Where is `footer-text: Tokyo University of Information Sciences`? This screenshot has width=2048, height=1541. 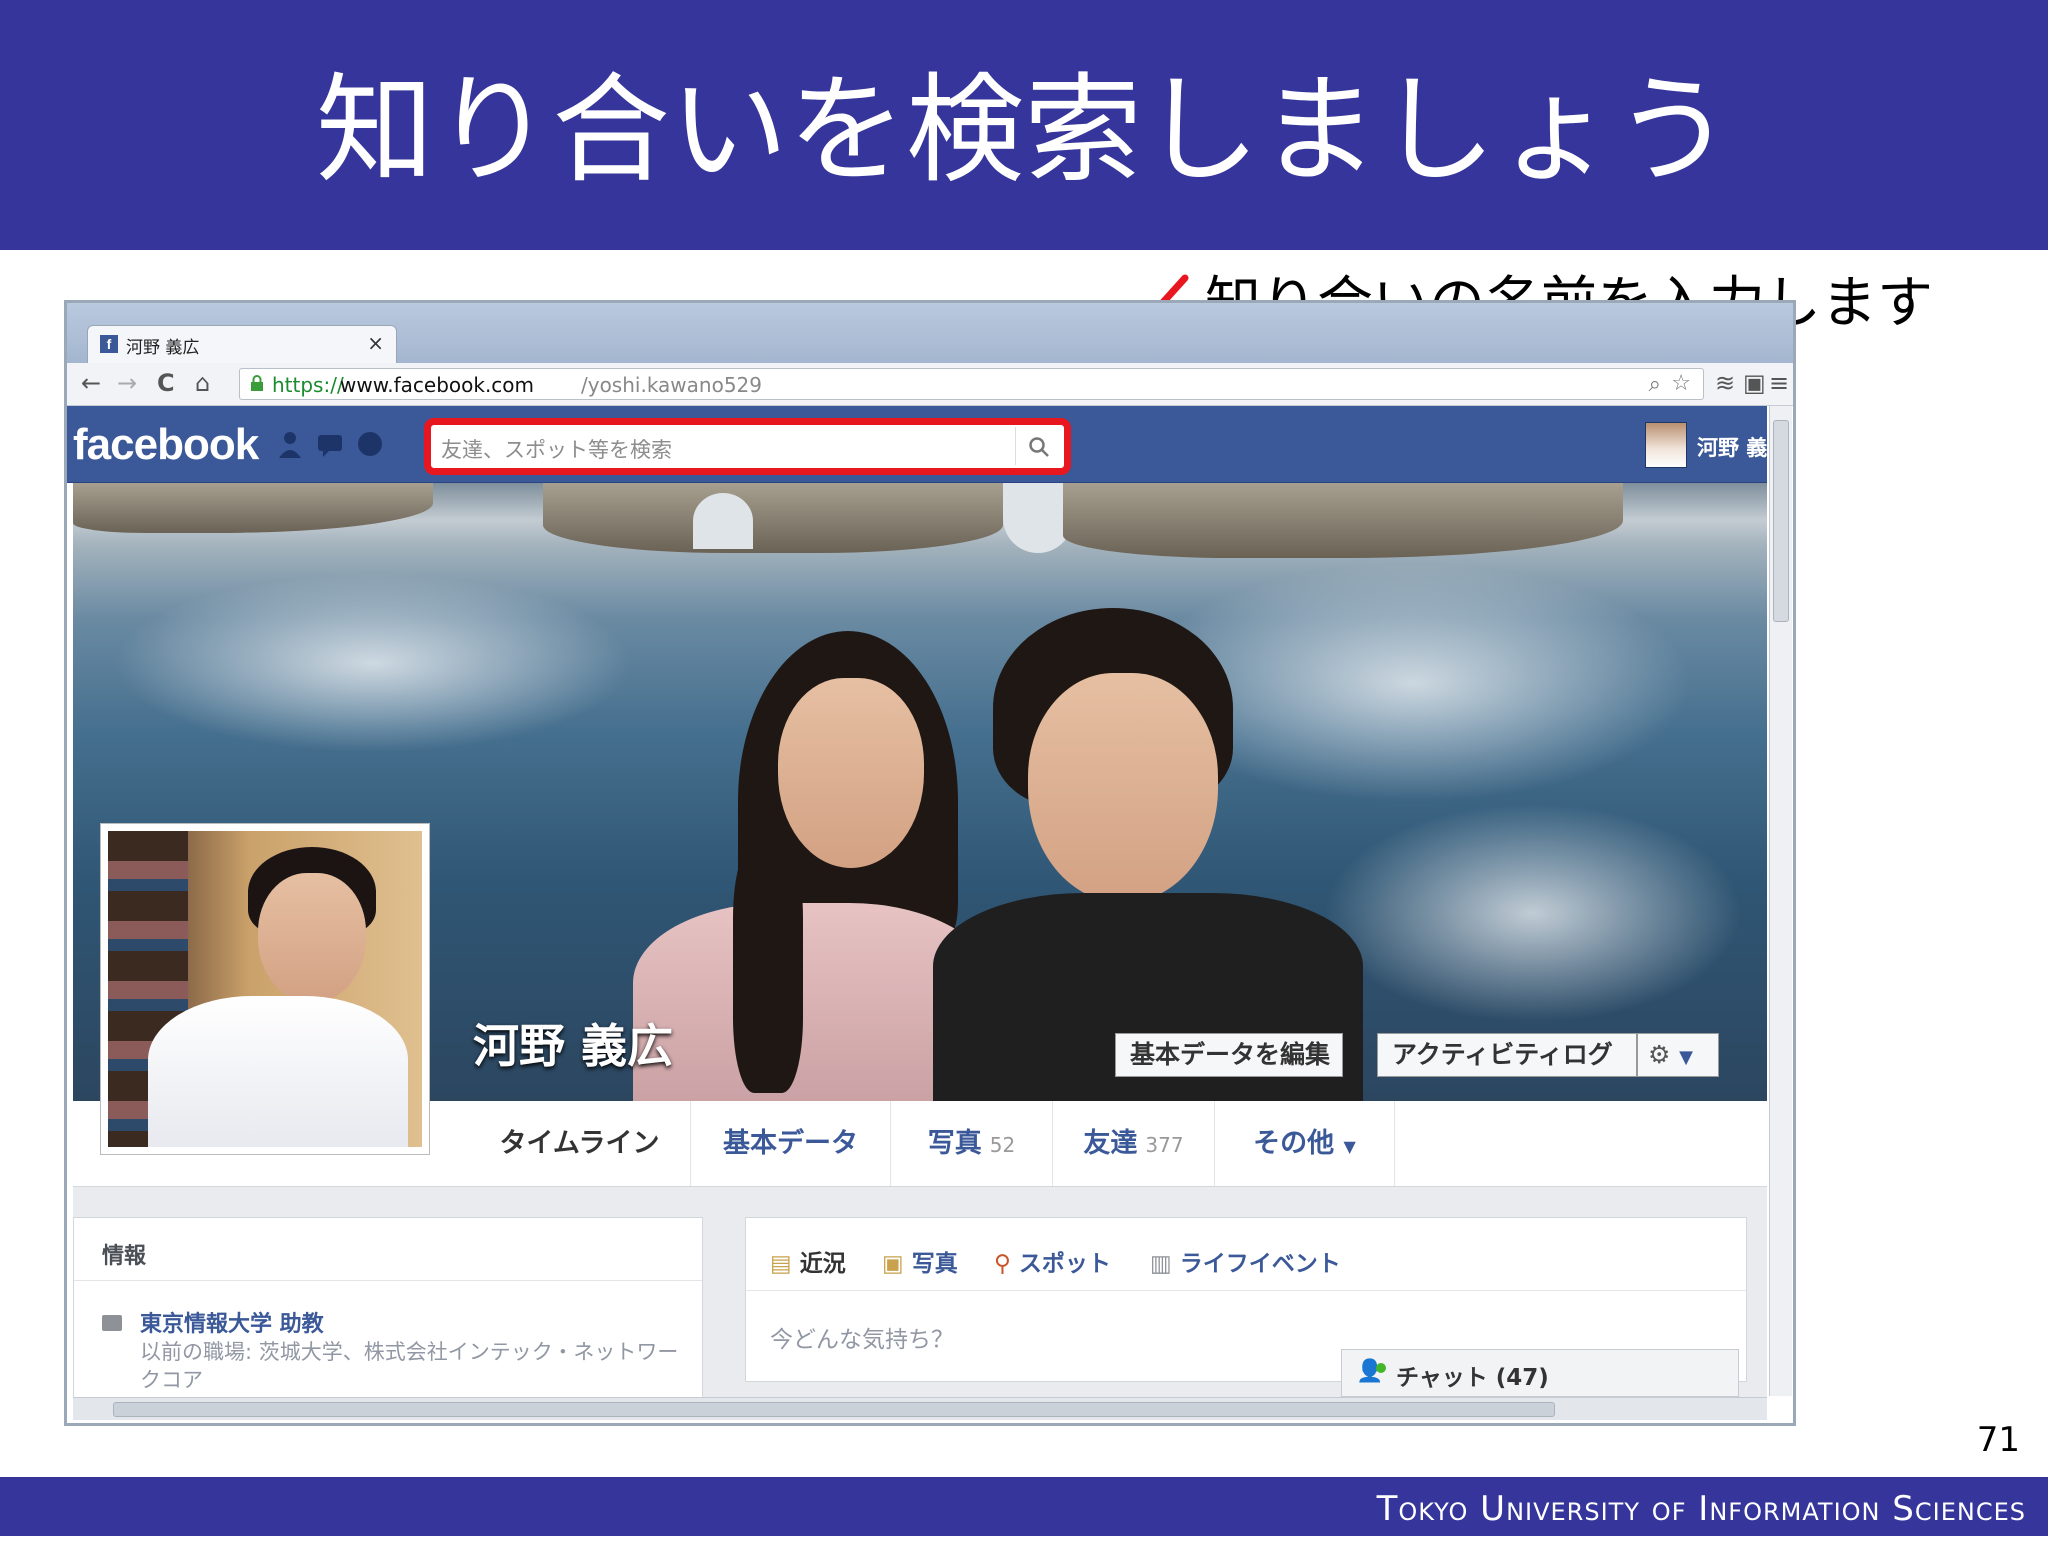 footer-text: Tokyo University of Information Sciences is located at coordinates (1701, 1509).